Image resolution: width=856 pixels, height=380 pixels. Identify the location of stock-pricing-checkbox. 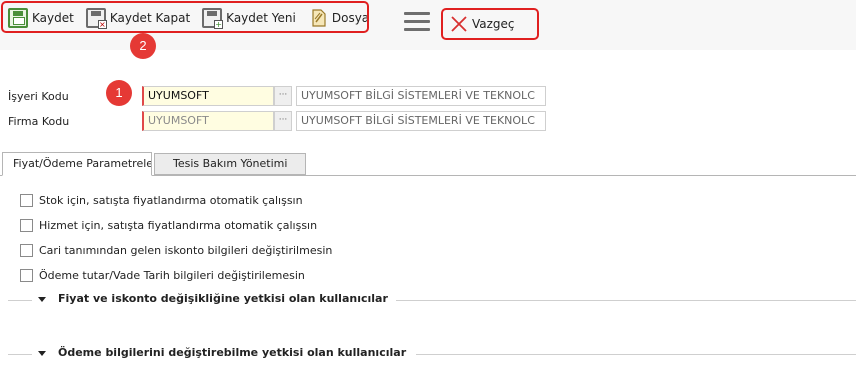
(26, 200).